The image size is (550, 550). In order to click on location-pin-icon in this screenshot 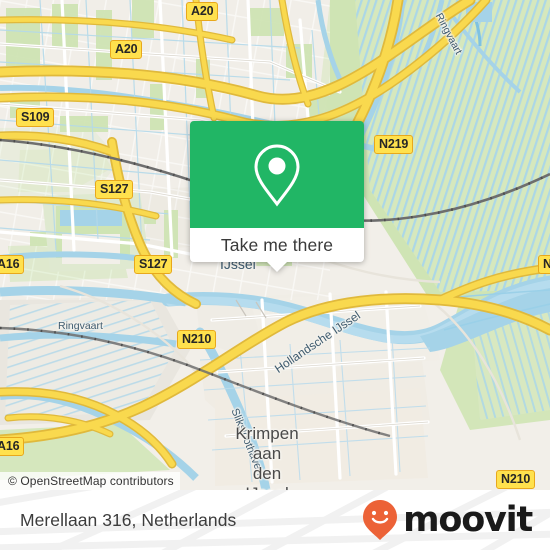, I will do `click(277, 175)`.